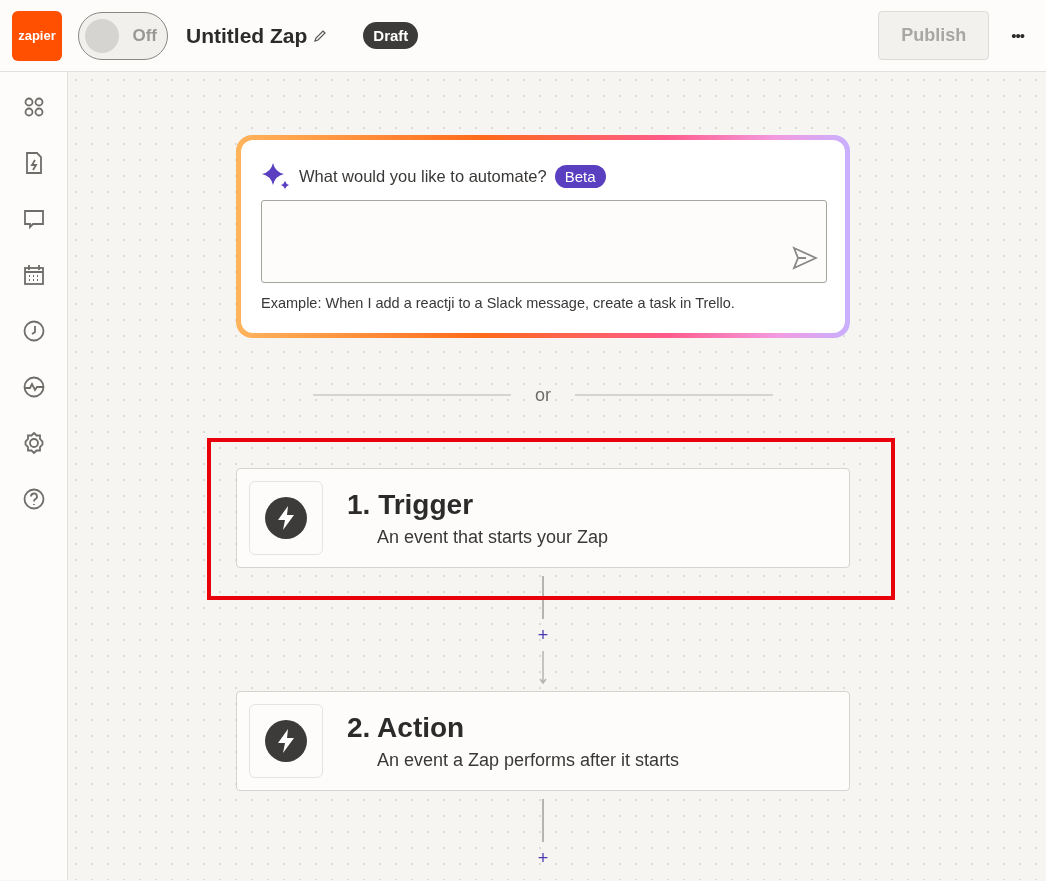 Image resolution: width=1046 pixels, height=881 pixels. What do you see at coordinates (805, 258) in the screenshot?
I see `send-icon` at bounding box center [805, 258].